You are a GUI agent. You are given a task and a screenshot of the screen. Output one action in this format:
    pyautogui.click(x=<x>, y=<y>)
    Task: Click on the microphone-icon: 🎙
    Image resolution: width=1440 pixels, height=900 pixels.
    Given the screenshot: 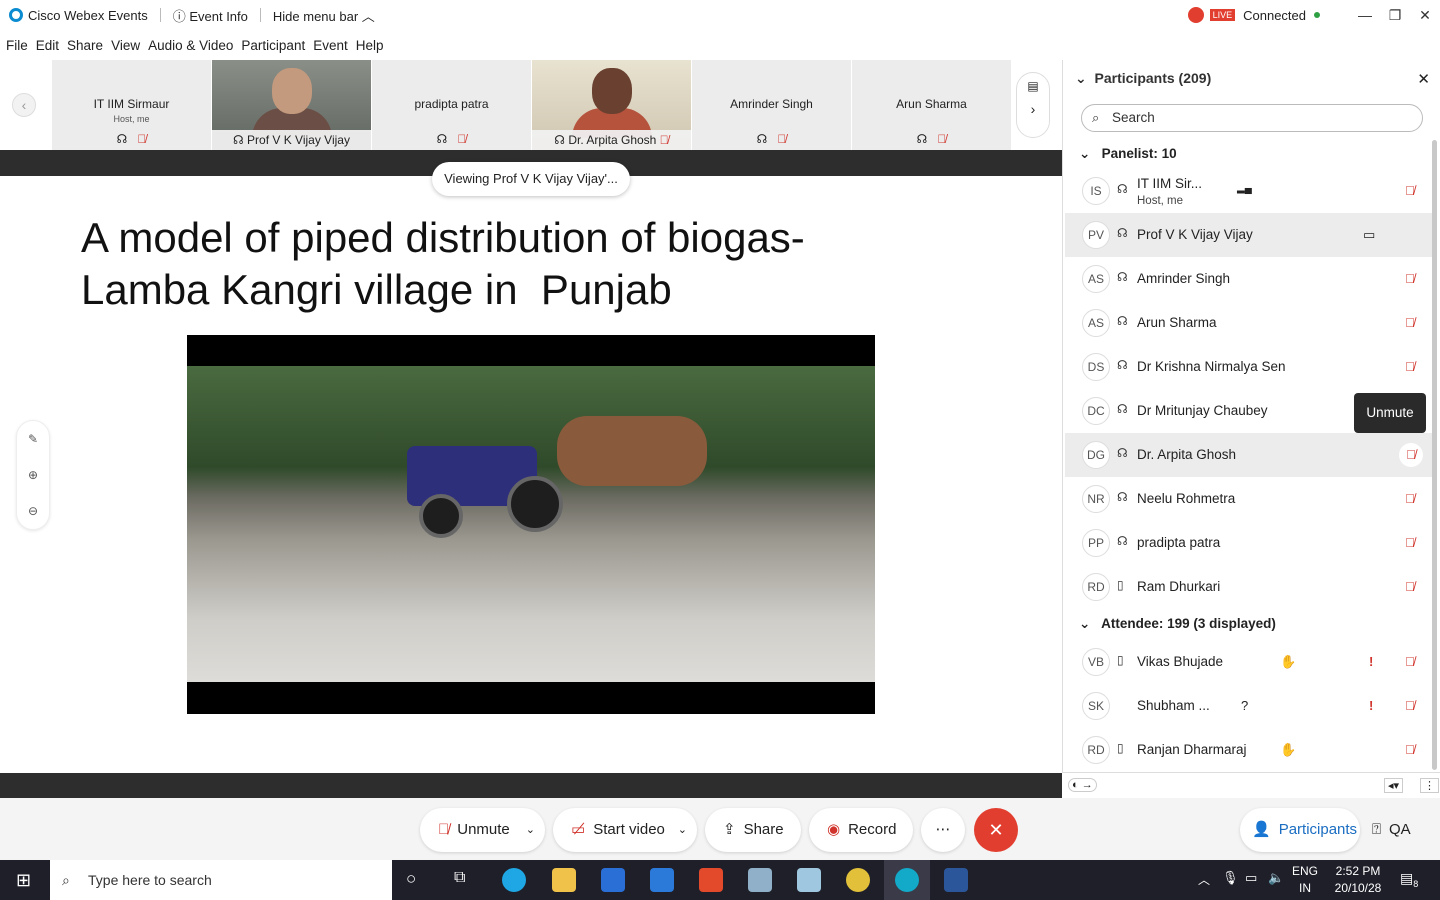 What is the action you would take?
    pyautogui.click(x=1230, y=878)
    